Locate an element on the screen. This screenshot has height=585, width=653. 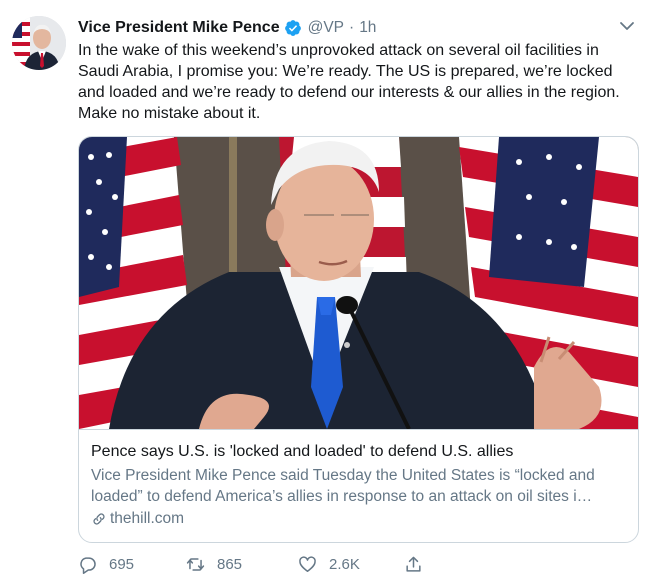
like-button: 2.6K is located at coordinates (329, 564).